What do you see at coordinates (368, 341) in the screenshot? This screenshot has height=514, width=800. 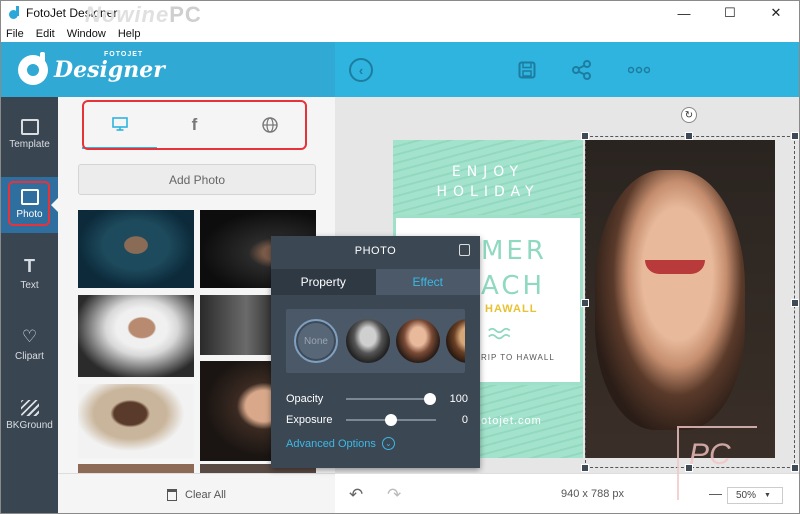 I see `filter-grayscale` at bounding box center [368, 341].